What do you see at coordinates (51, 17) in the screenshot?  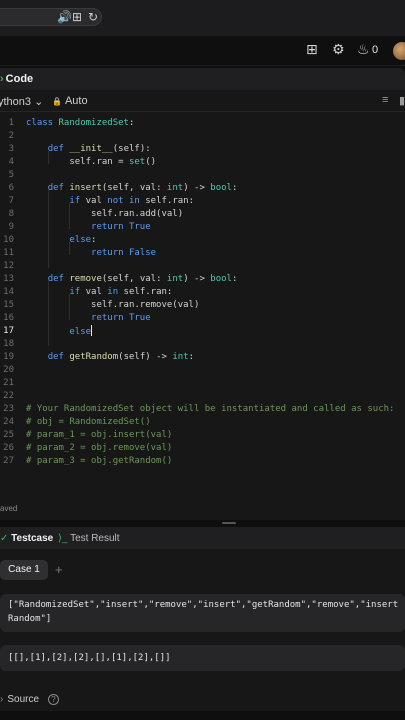 I see `address-bar` at bounding box center [51, 17].